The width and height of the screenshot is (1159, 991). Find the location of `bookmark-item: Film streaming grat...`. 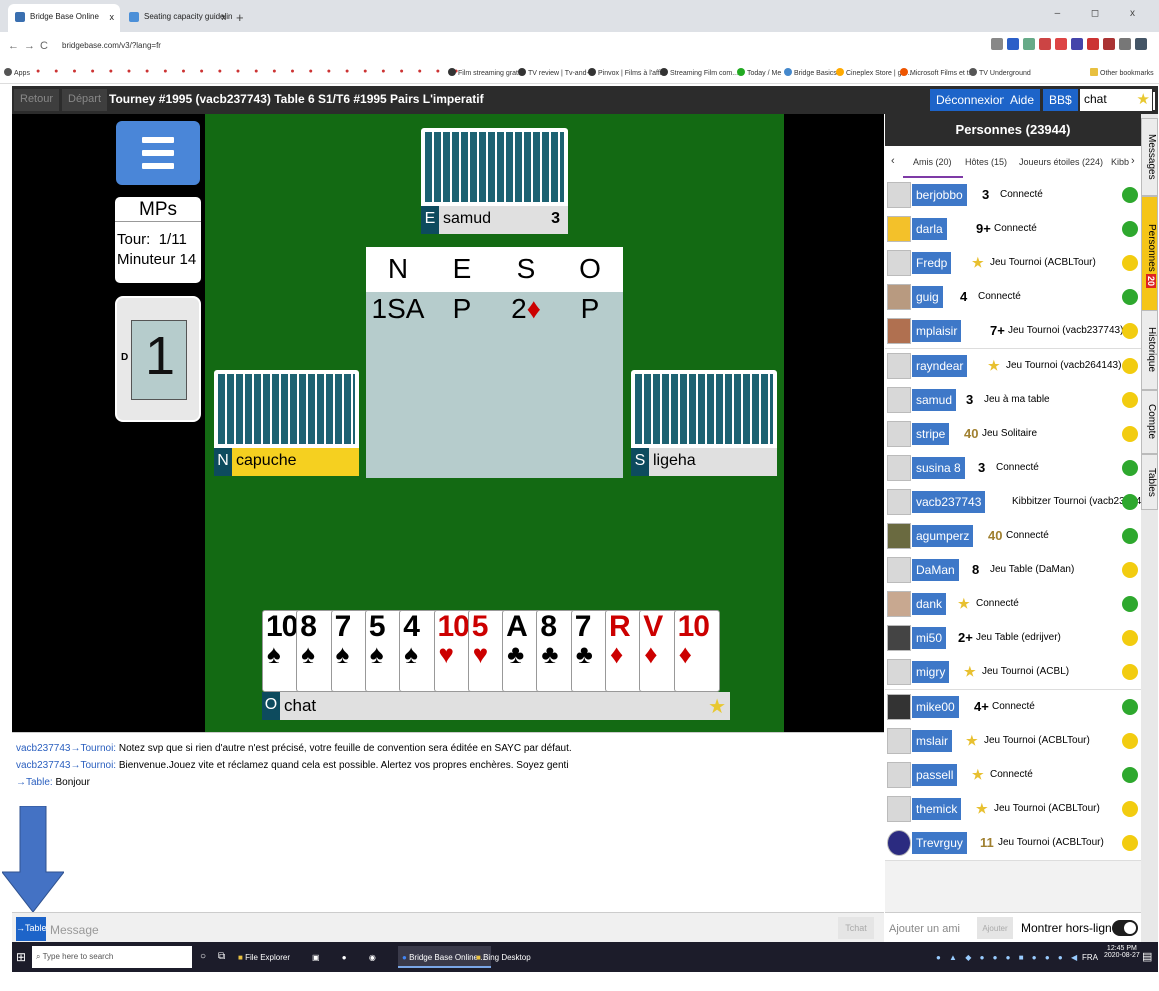

bookmark-item: Film streaming grat... is located at coordinates (486, 72).